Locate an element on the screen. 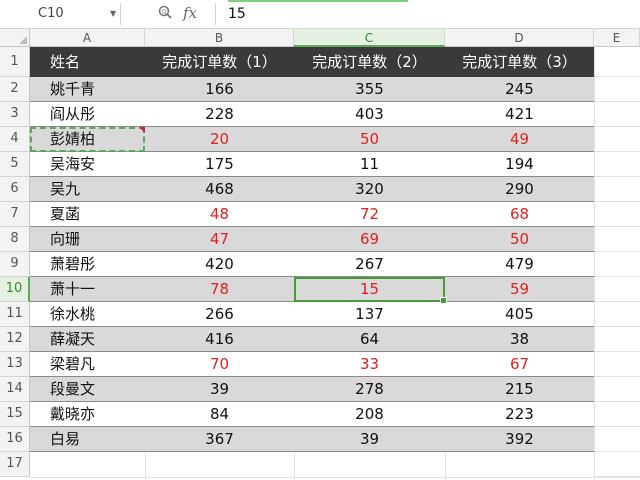  row-header-6: 6 is located at coordinates (15, 189).